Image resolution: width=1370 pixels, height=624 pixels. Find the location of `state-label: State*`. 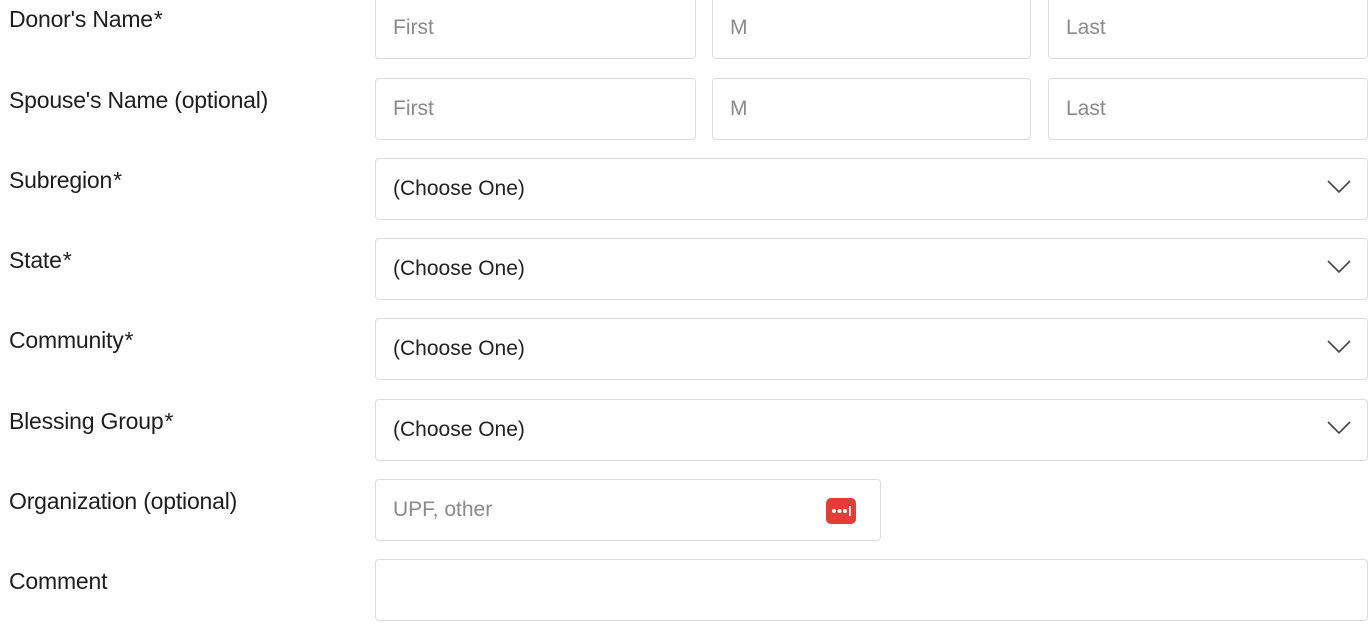

state-label: State* is located at coordinates (40, 260).